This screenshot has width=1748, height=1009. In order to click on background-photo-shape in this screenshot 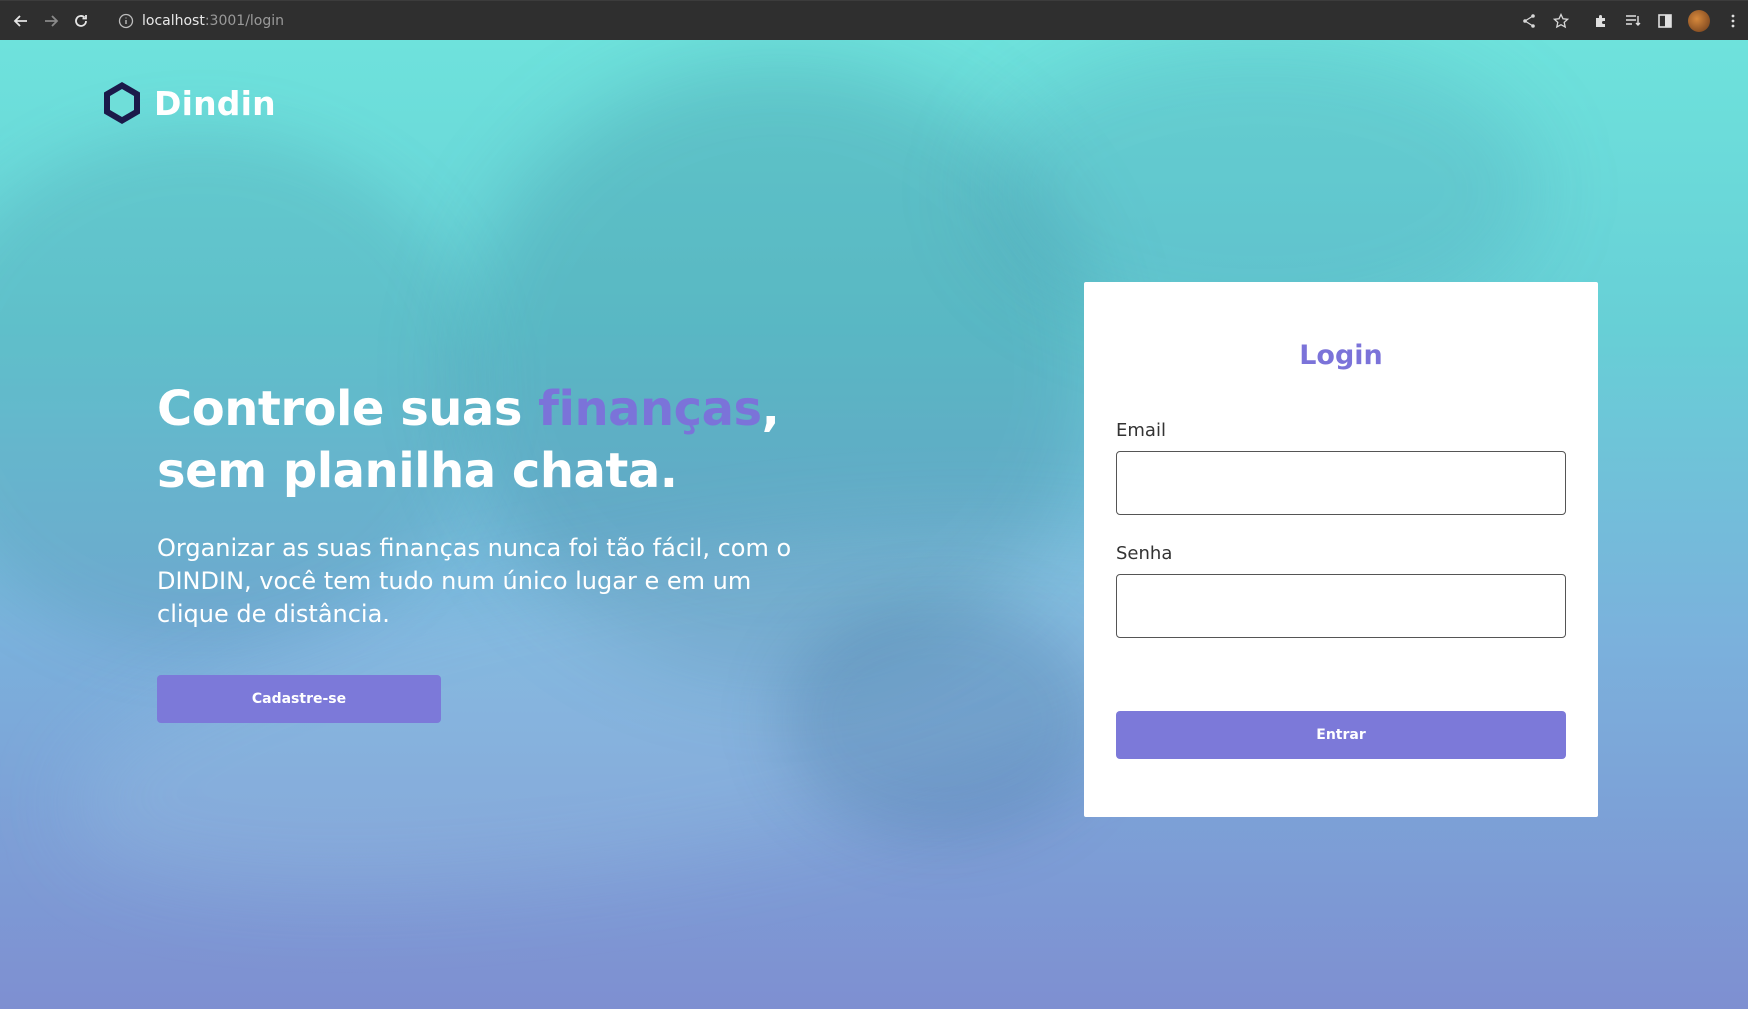, I will do `click(940, 720)`.